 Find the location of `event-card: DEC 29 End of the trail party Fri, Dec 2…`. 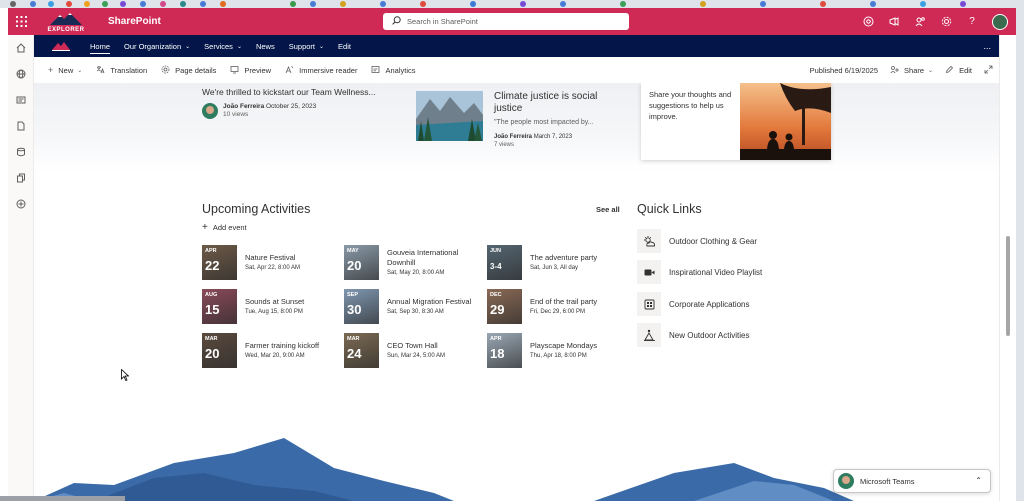

event-card: DEC 29 End of the trail party Fri, Dec 2… is located at coordinates (557, 306).